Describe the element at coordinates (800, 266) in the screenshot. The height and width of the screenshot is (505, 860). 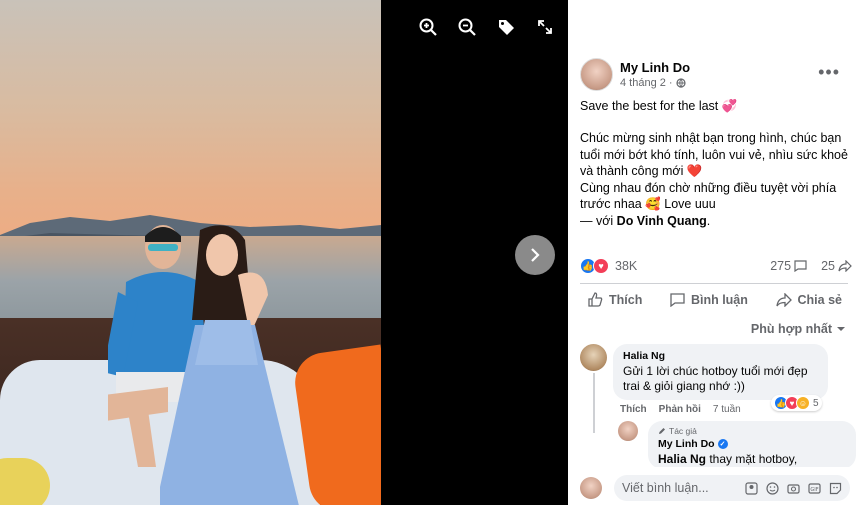
I see `comment-bubble-icon` at that location.